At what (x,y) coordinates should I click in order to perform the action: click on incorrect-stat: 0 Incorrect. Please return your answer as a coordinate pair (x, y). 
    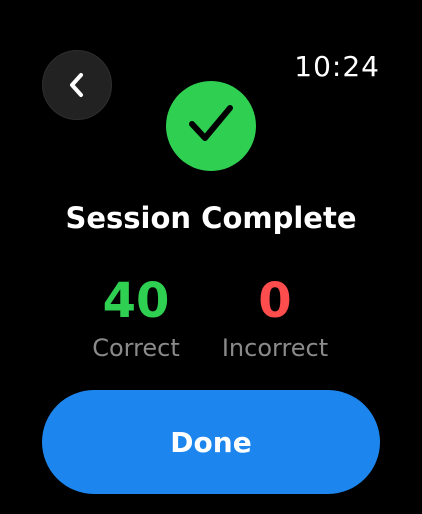
    Looking at the image, I should click on (275, 318).